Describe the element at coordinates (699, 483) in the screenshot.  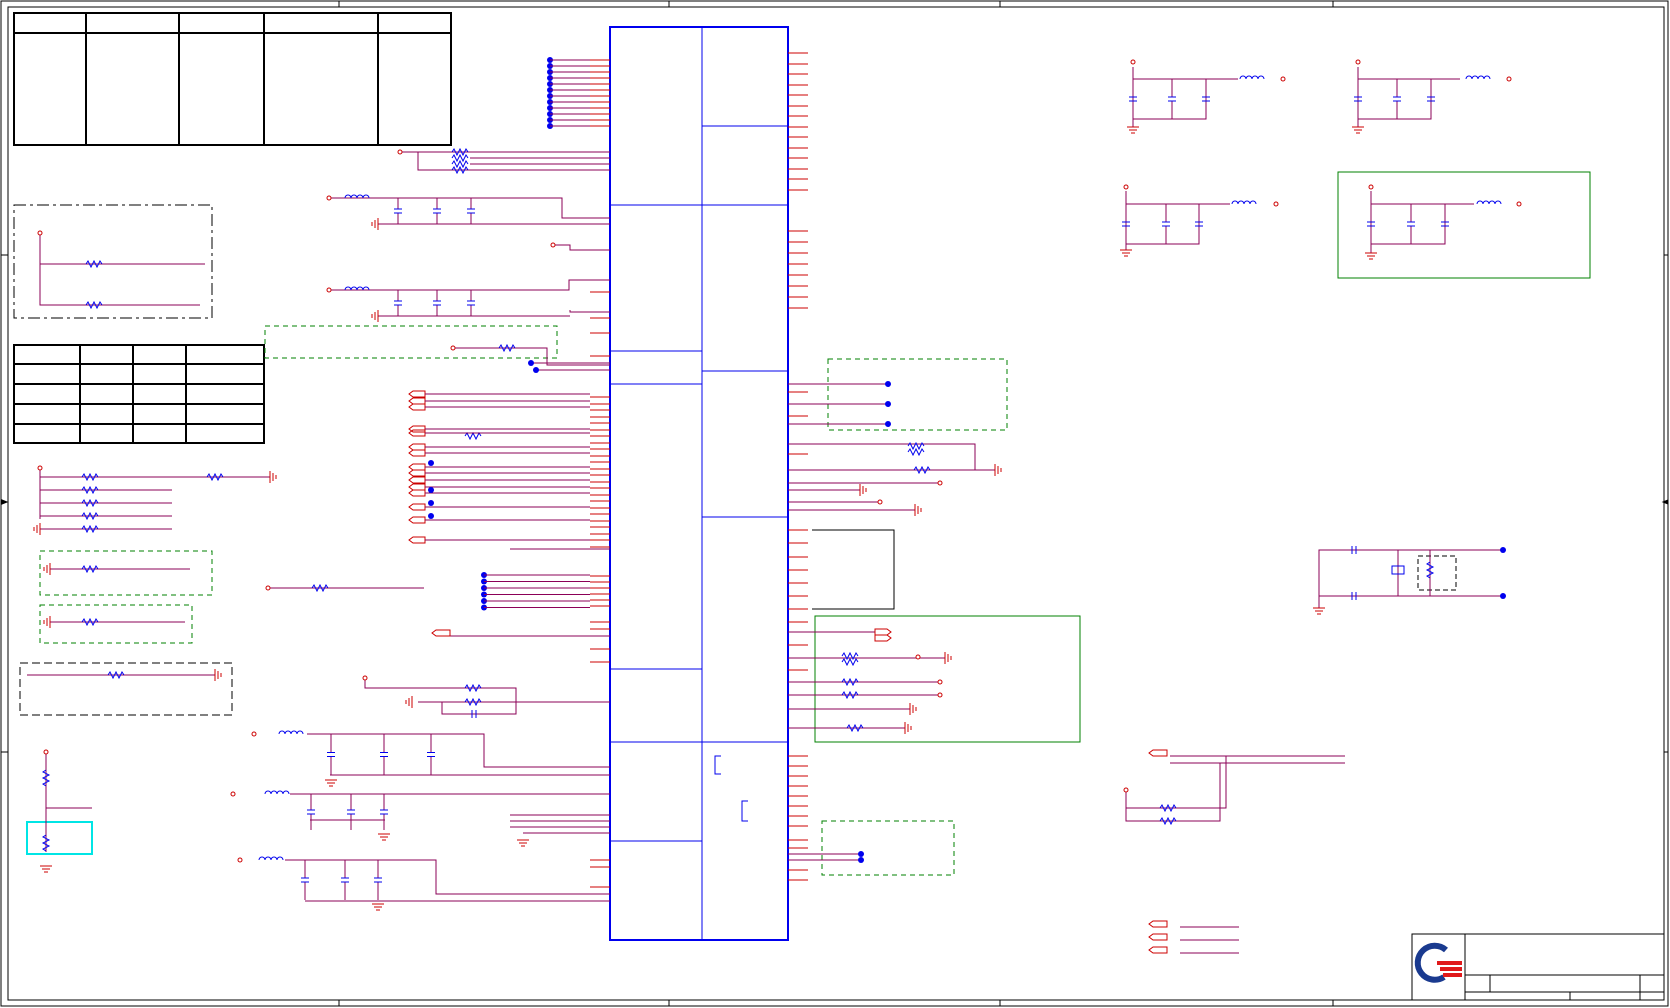
I see `main-ic-symbol` at that location.